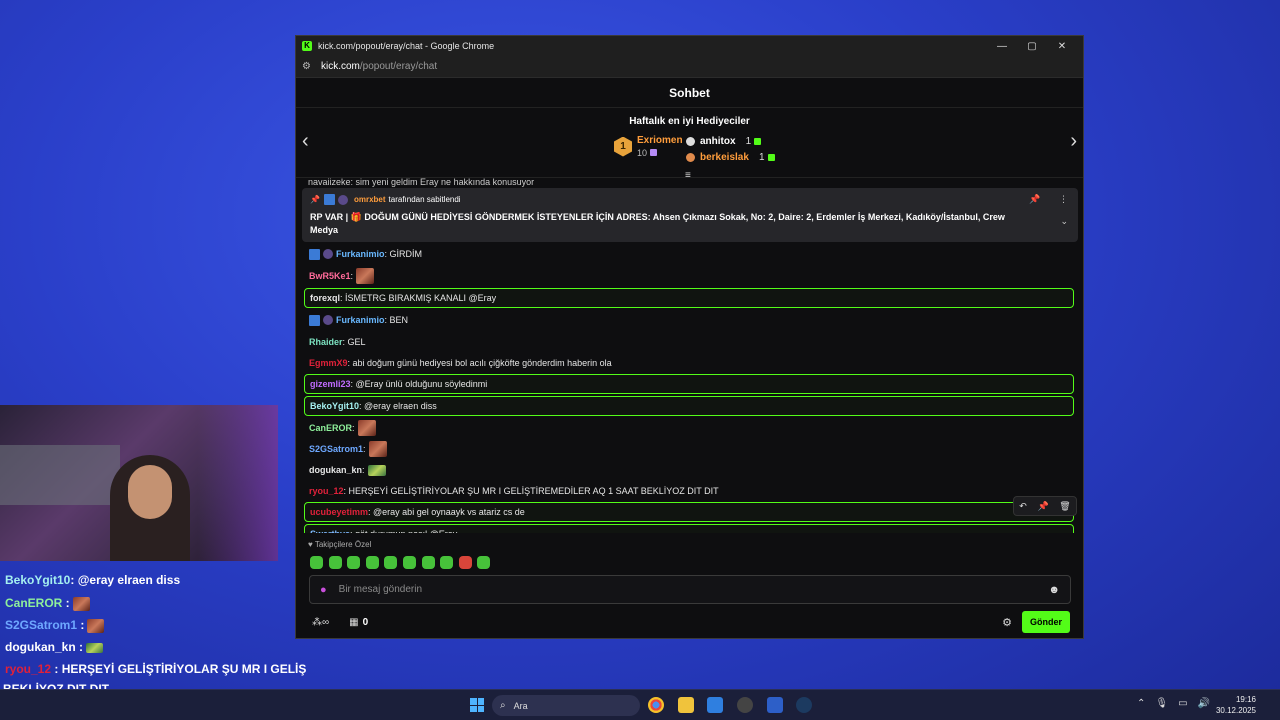 Image resolution: width=1280 pixels, height=720 pixels. Describe the element at coordinates (334, 406) in the screenshot. I see `chat-username: BekoYgit10` at that location.